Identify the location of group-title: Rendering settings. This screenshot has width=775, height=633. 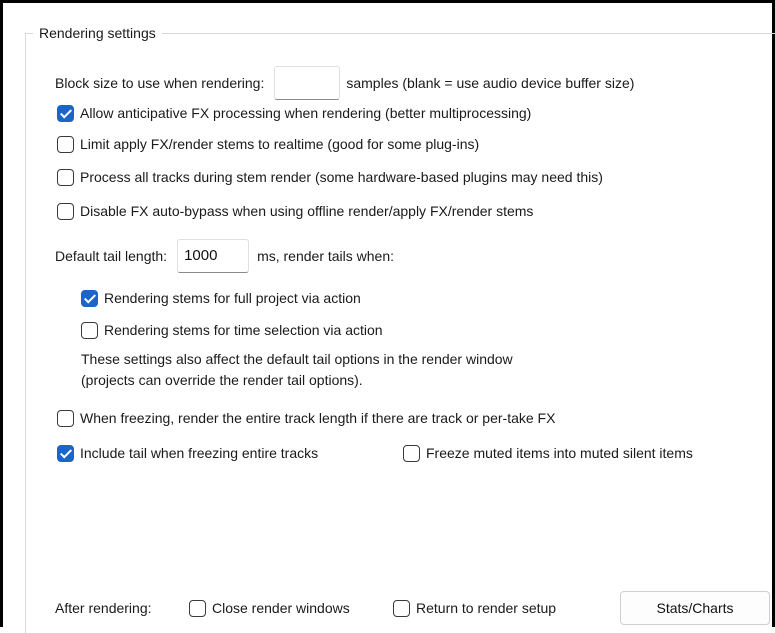
(97, 33).